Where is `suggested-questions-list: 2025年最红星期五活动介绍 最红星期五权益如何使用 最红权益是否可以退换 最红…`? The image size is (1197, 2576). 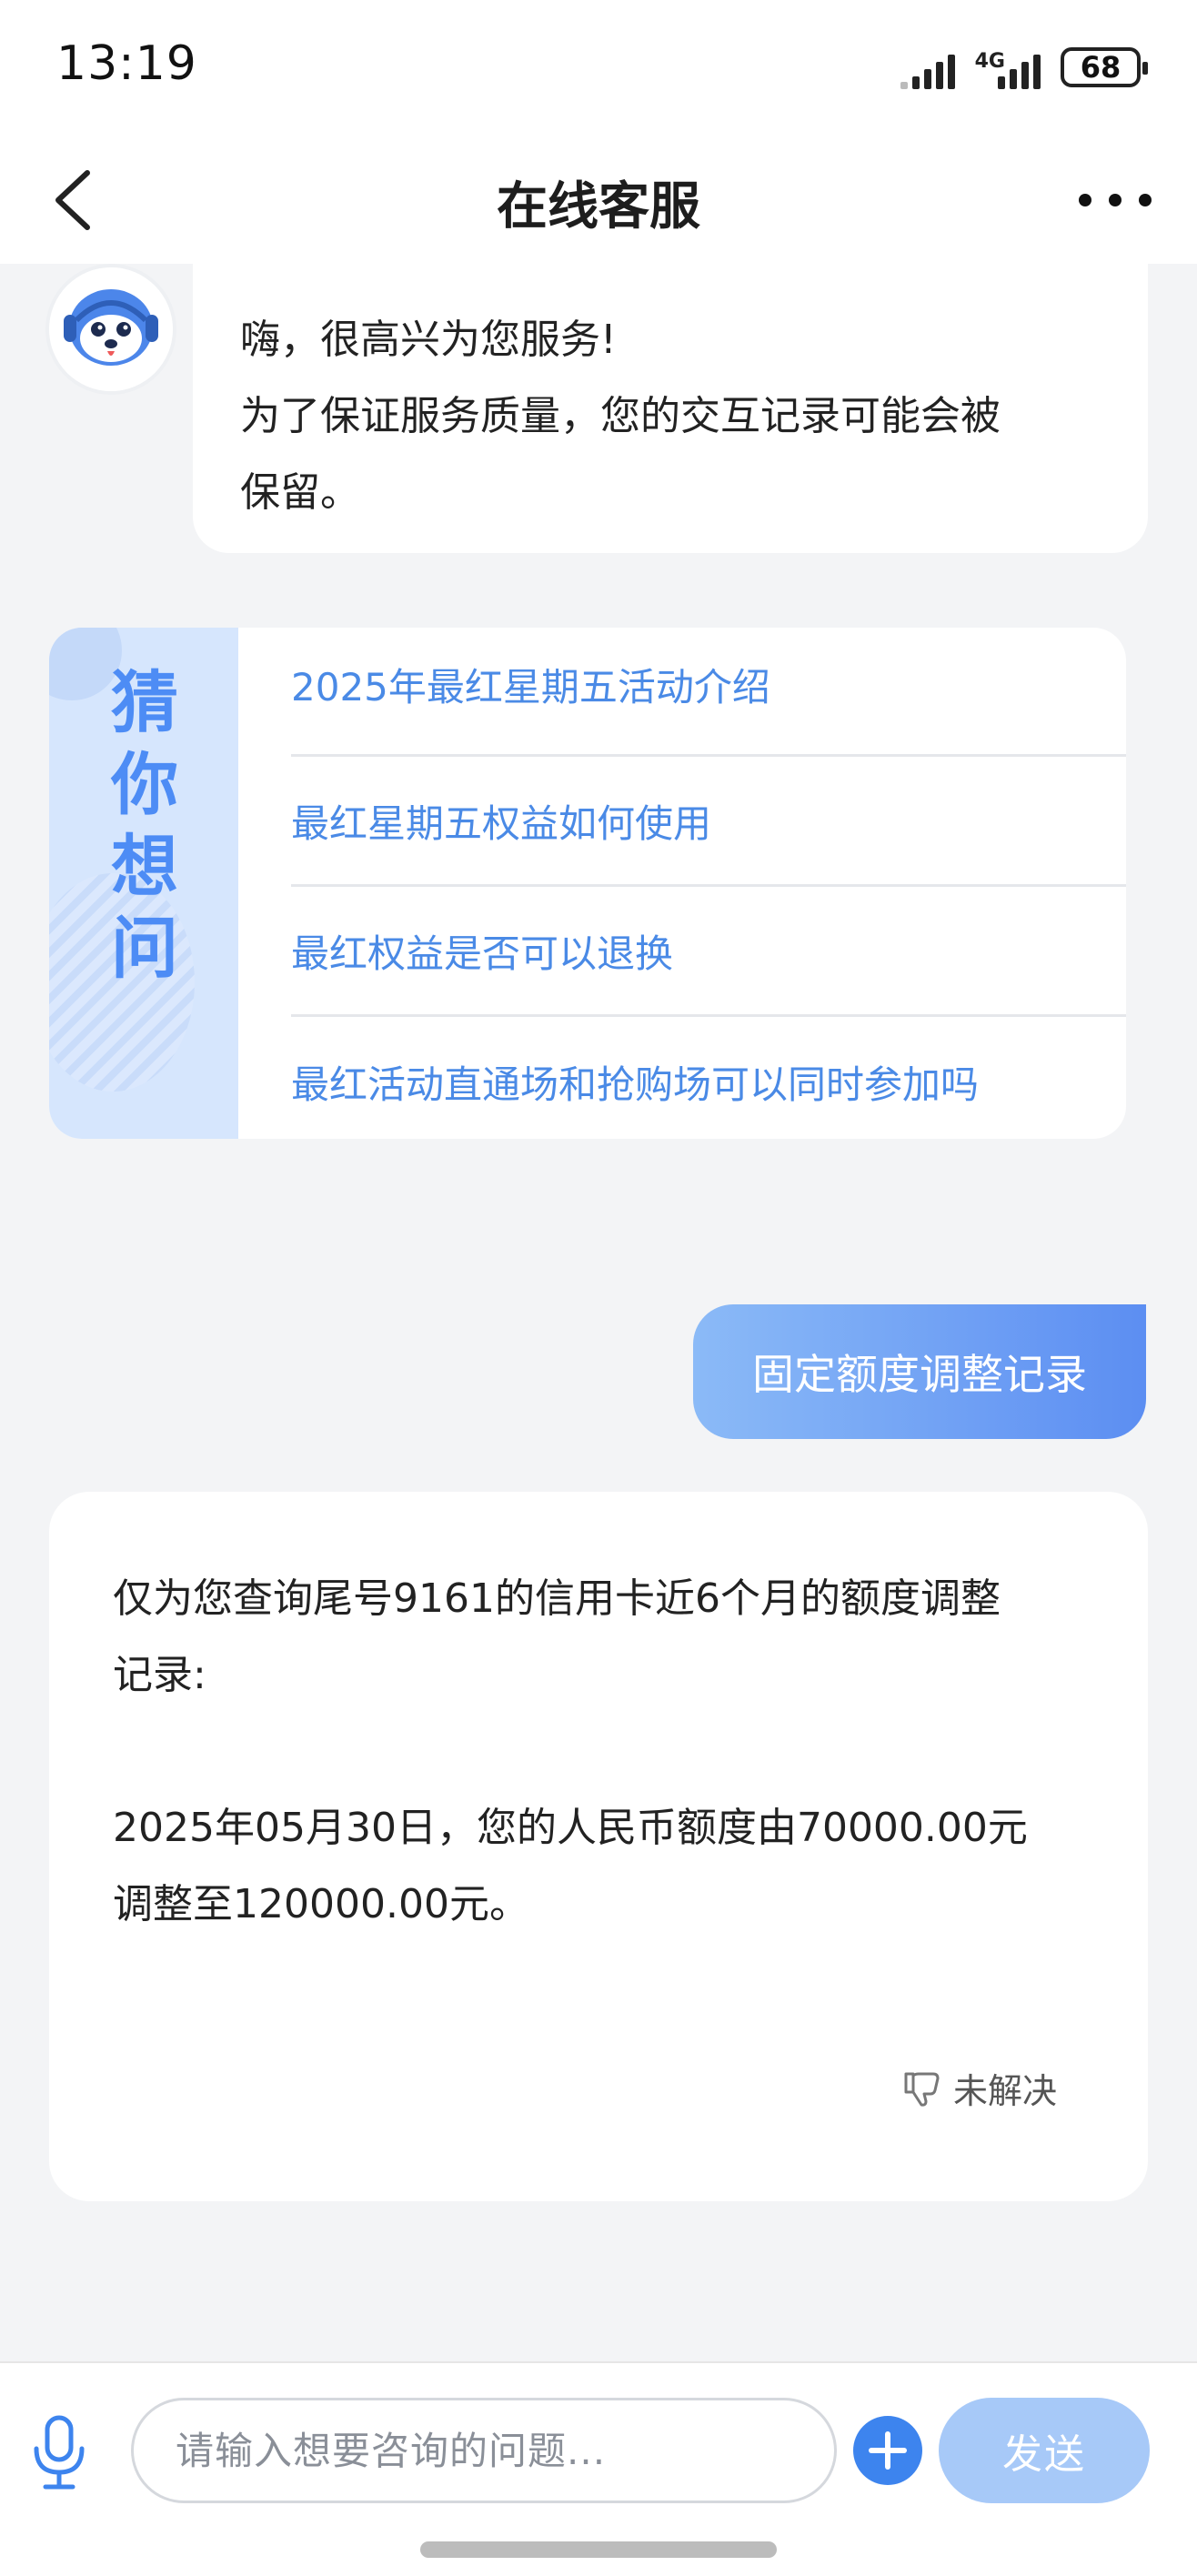
suggested-questions-list: 2025年最红星期五活动介绍 最红星期五权益如何使用 最红权益是否可以退换 最红… is located at coordinates (708, 883).